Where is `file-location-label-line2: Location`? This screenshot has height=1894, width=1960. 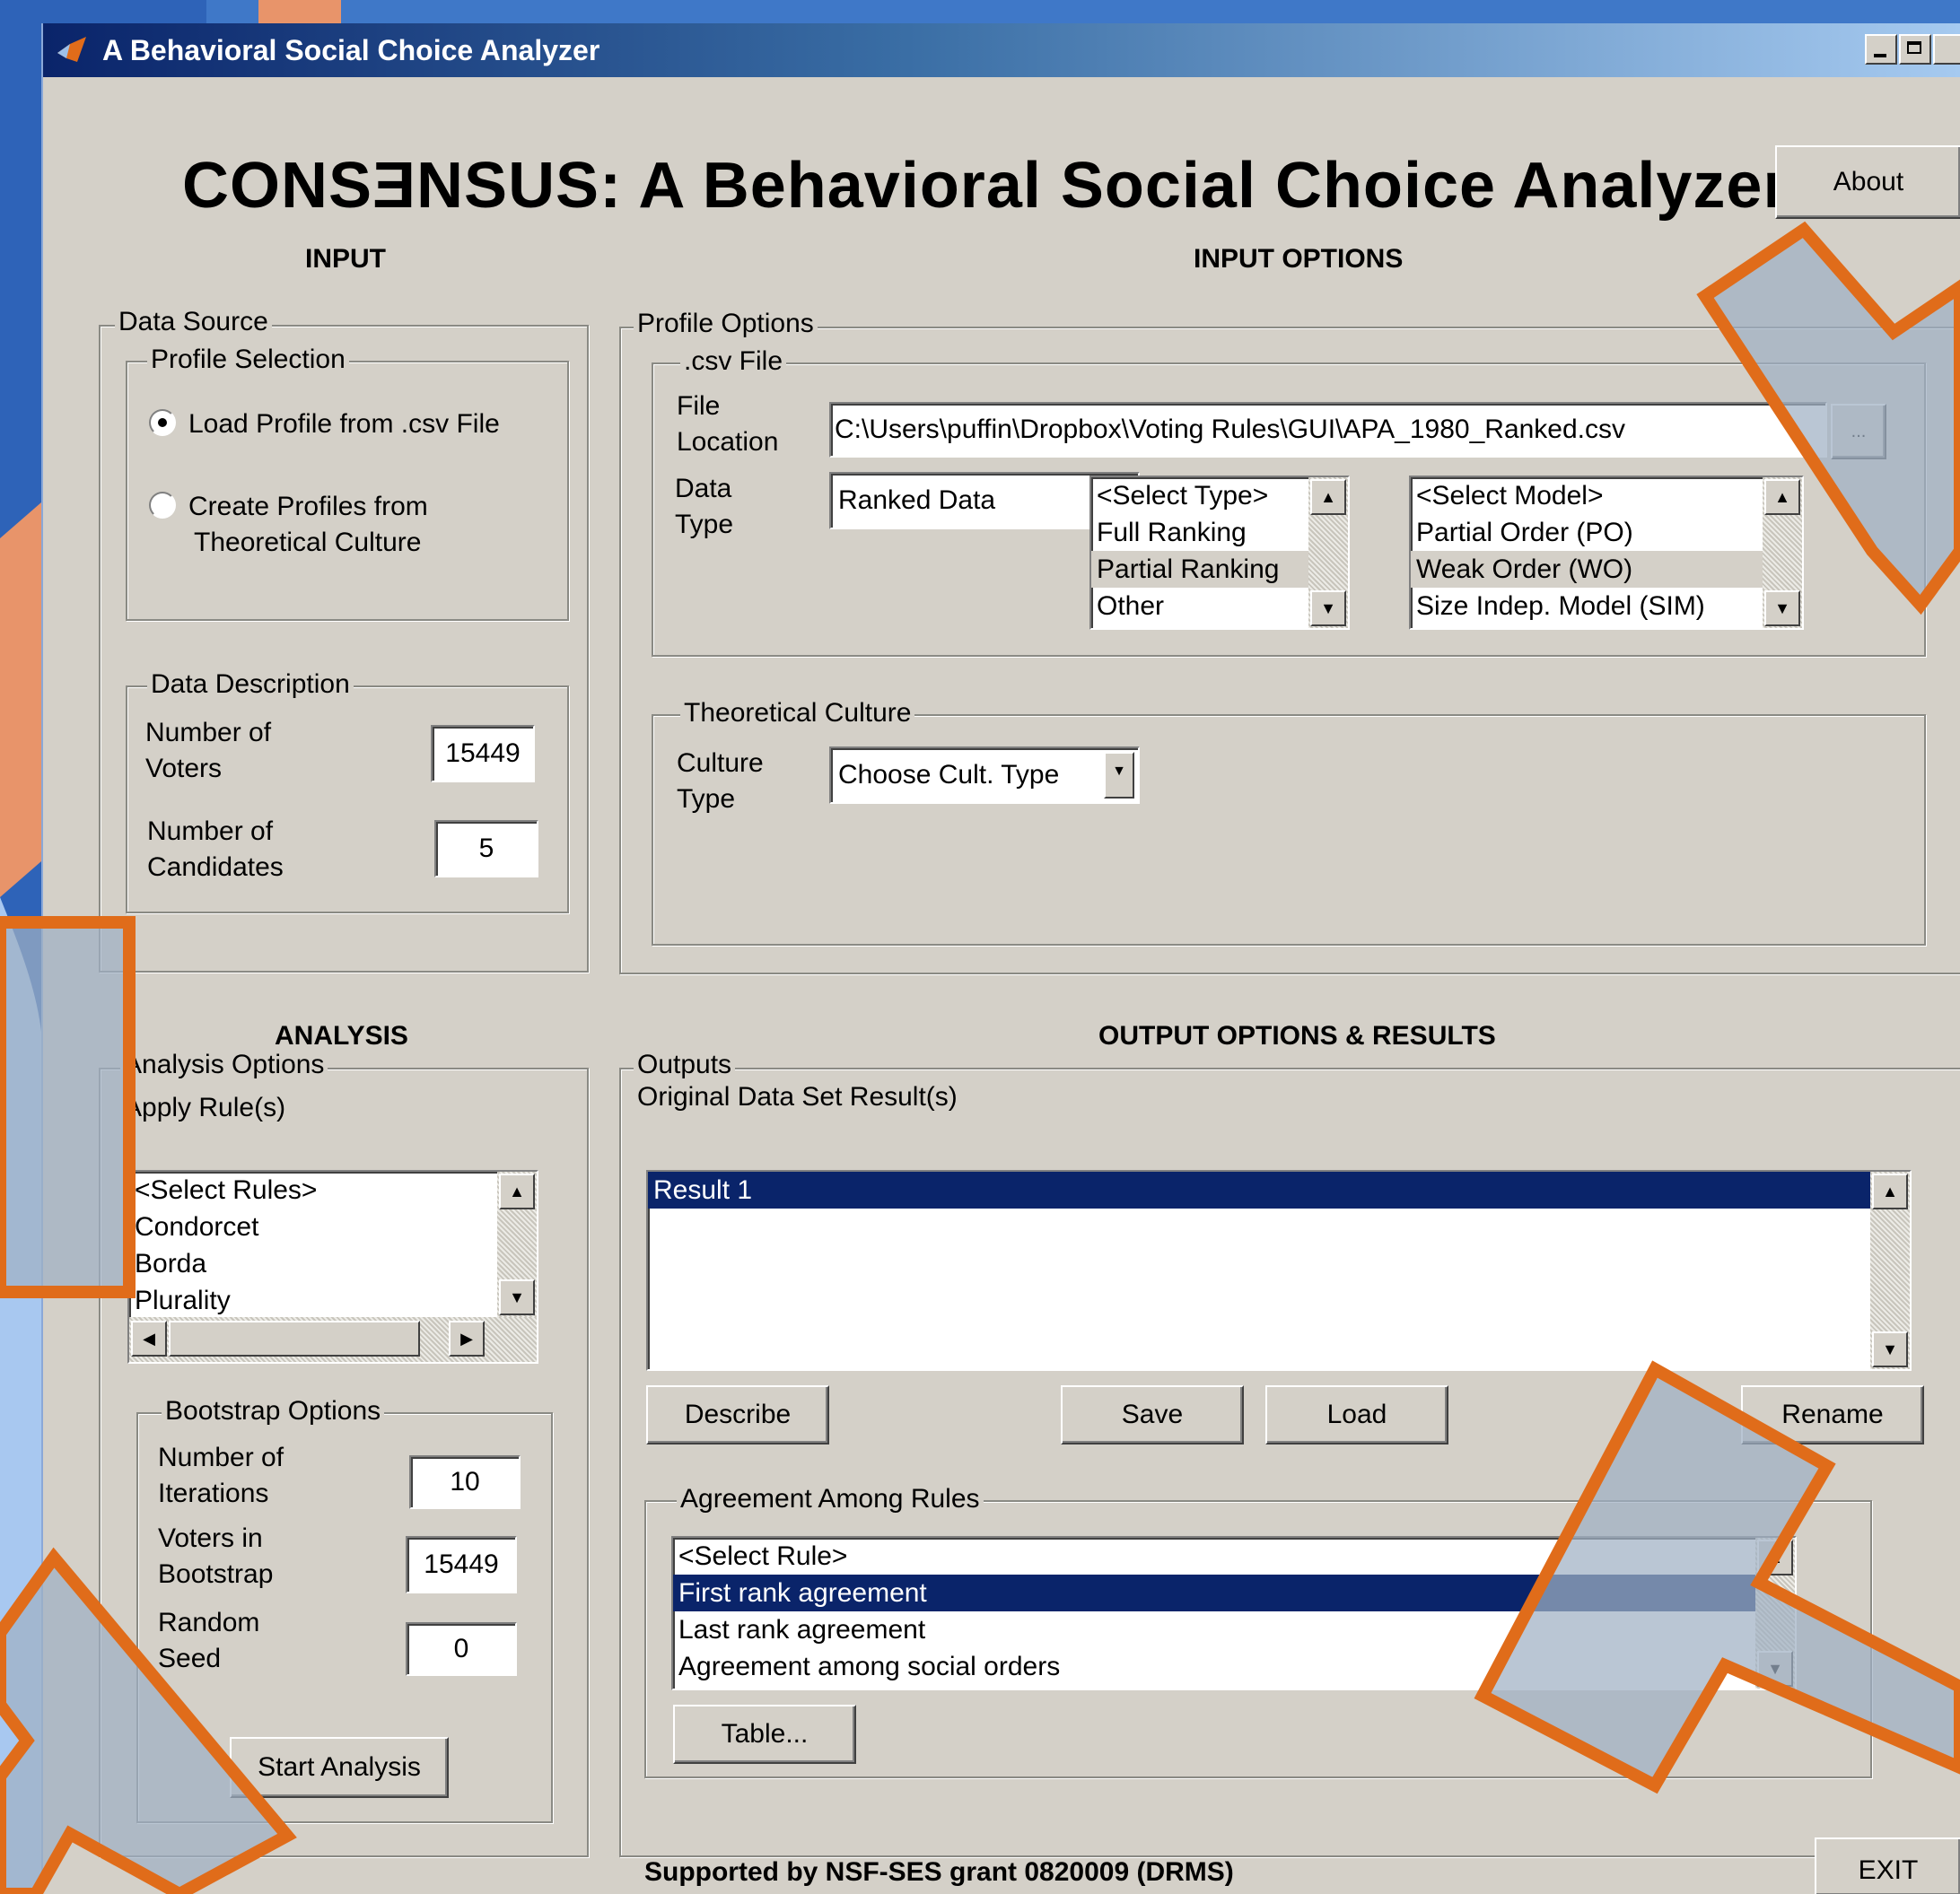
file-location-label-line2: Location is located at coordinates (728, 442).